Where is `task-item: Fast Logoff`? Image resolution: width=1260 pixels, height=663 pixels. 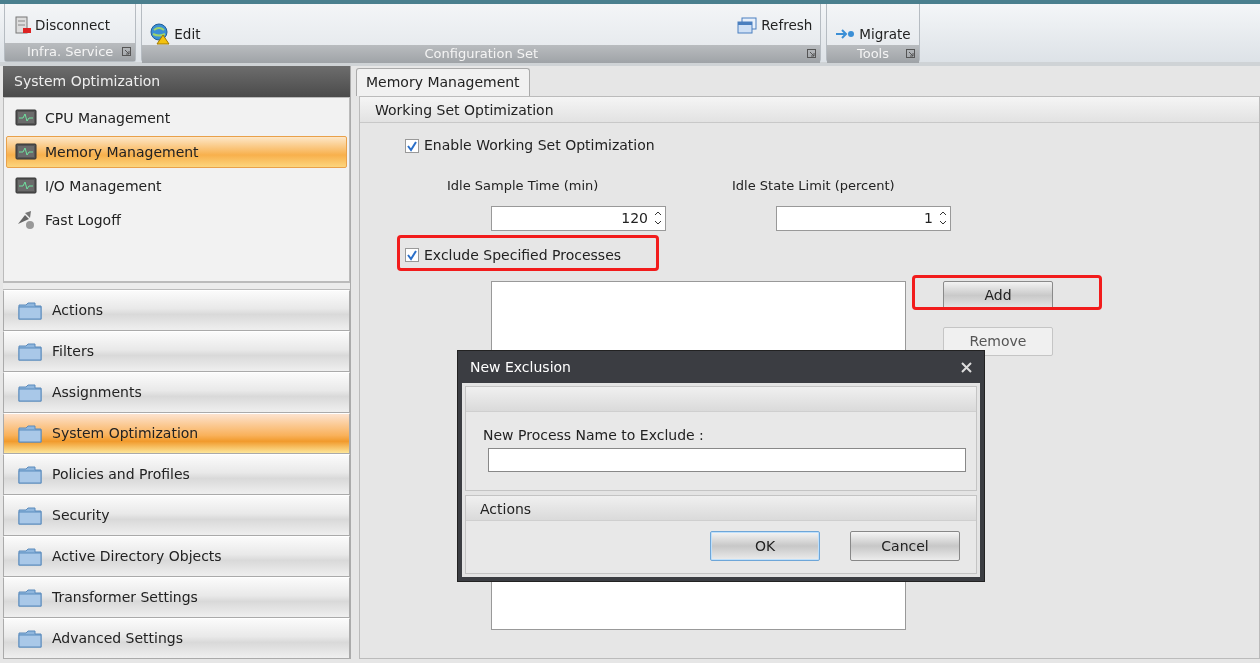 task-item: Fast Logoff is located at coordinates (176, 220).